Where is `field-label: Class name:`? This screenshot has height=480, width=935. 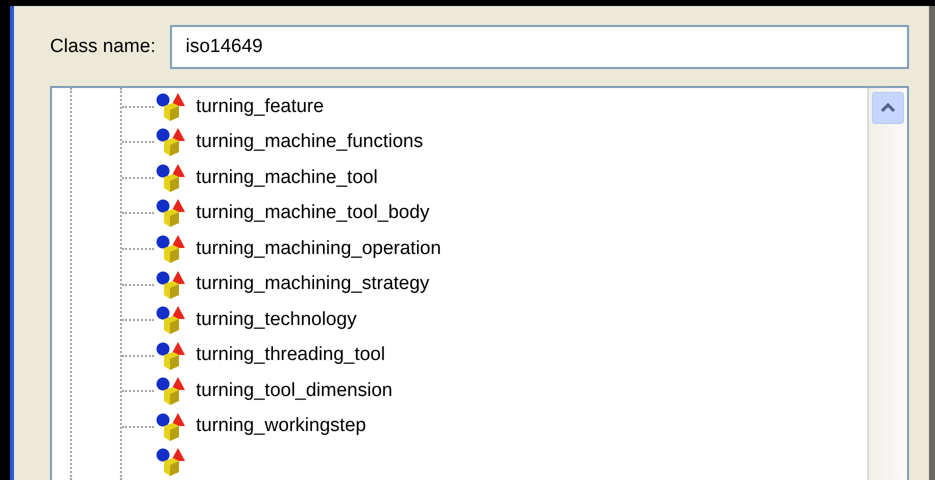
field-label: Class name: is located at coordinates (103, 46).